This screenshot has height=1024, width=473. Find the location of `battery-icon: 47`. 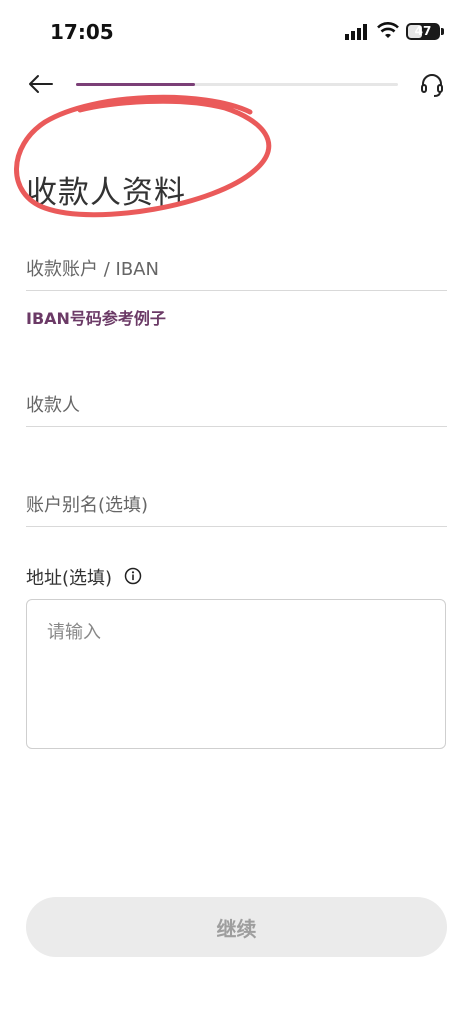

battery-icon: 47 is located at coordinates (423, 31).